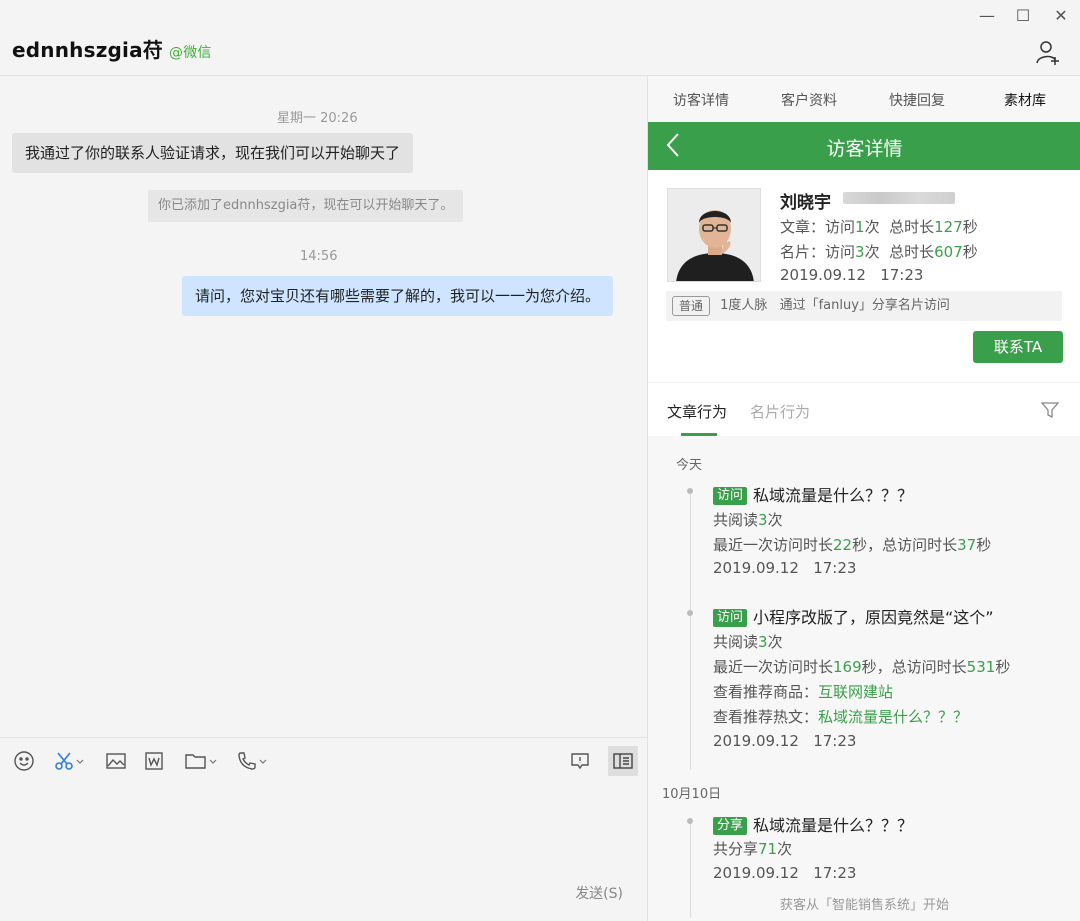  I want to click on product-link: 互联网建站, so click(855, 692).